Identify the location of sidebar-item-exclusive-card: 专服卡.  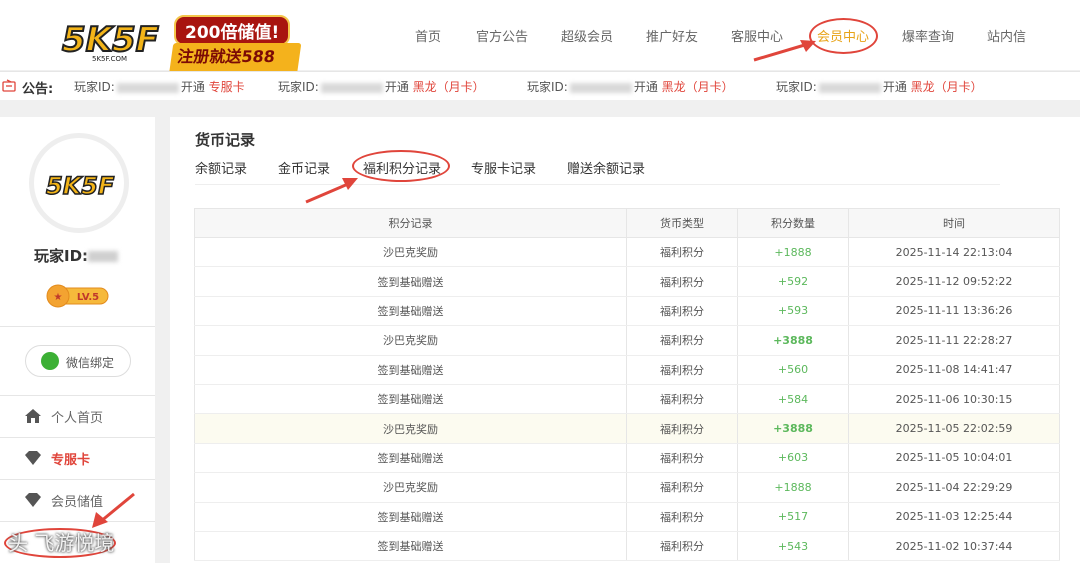
(77, 458).